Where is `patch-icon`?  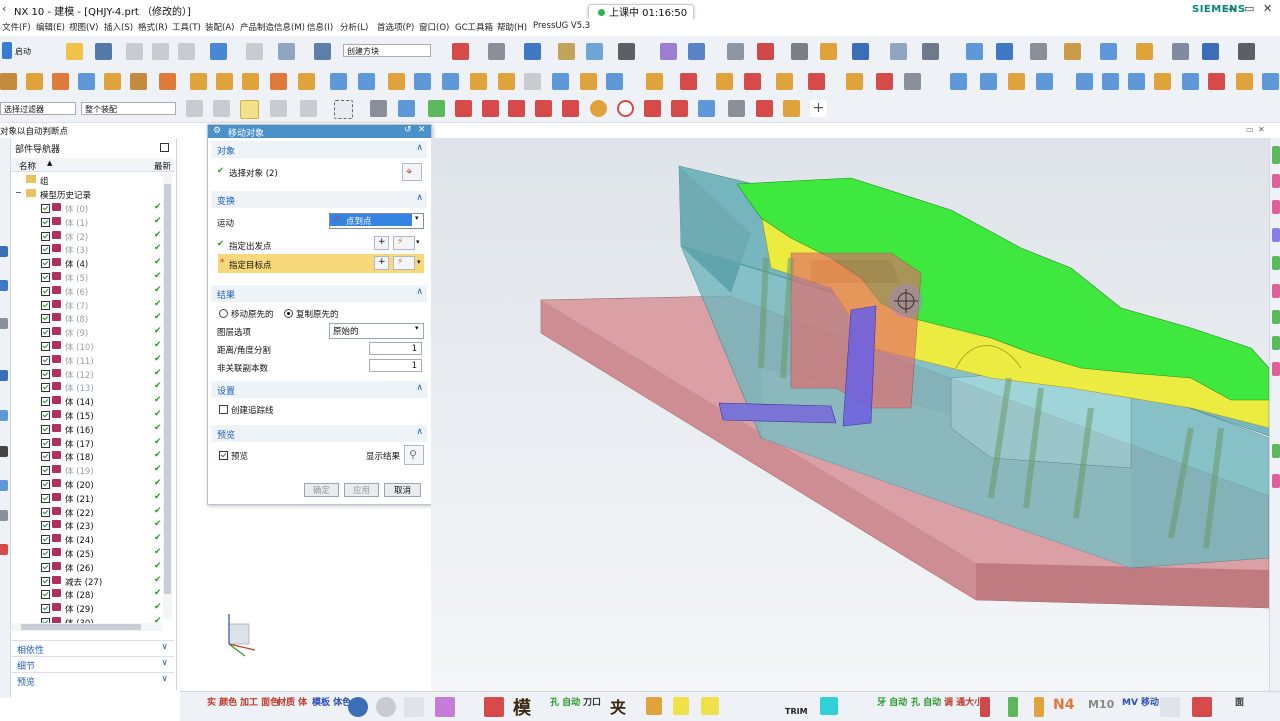
patch-icon is located at coordinates (532, 81).